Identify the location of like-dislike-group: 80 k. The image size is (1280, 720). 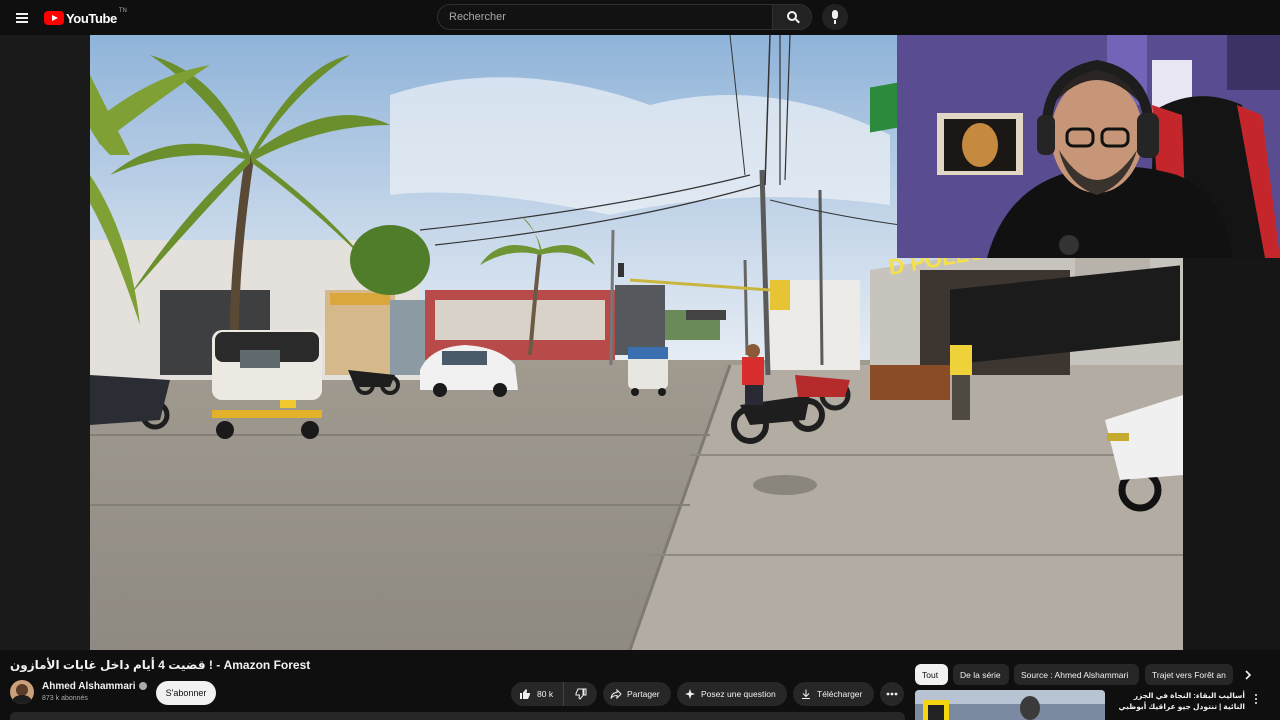
(554, 694).